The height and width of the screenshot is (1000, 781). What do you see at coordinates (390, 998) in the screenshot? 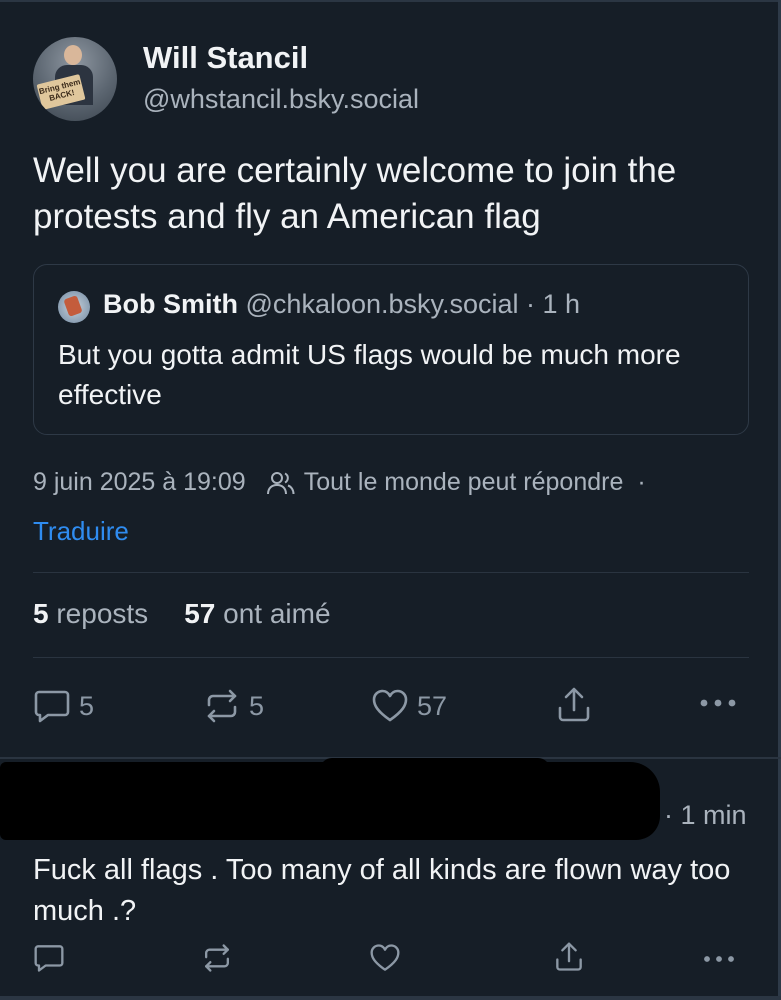
I see `bottom-divider` at bounding box center [390, 998].